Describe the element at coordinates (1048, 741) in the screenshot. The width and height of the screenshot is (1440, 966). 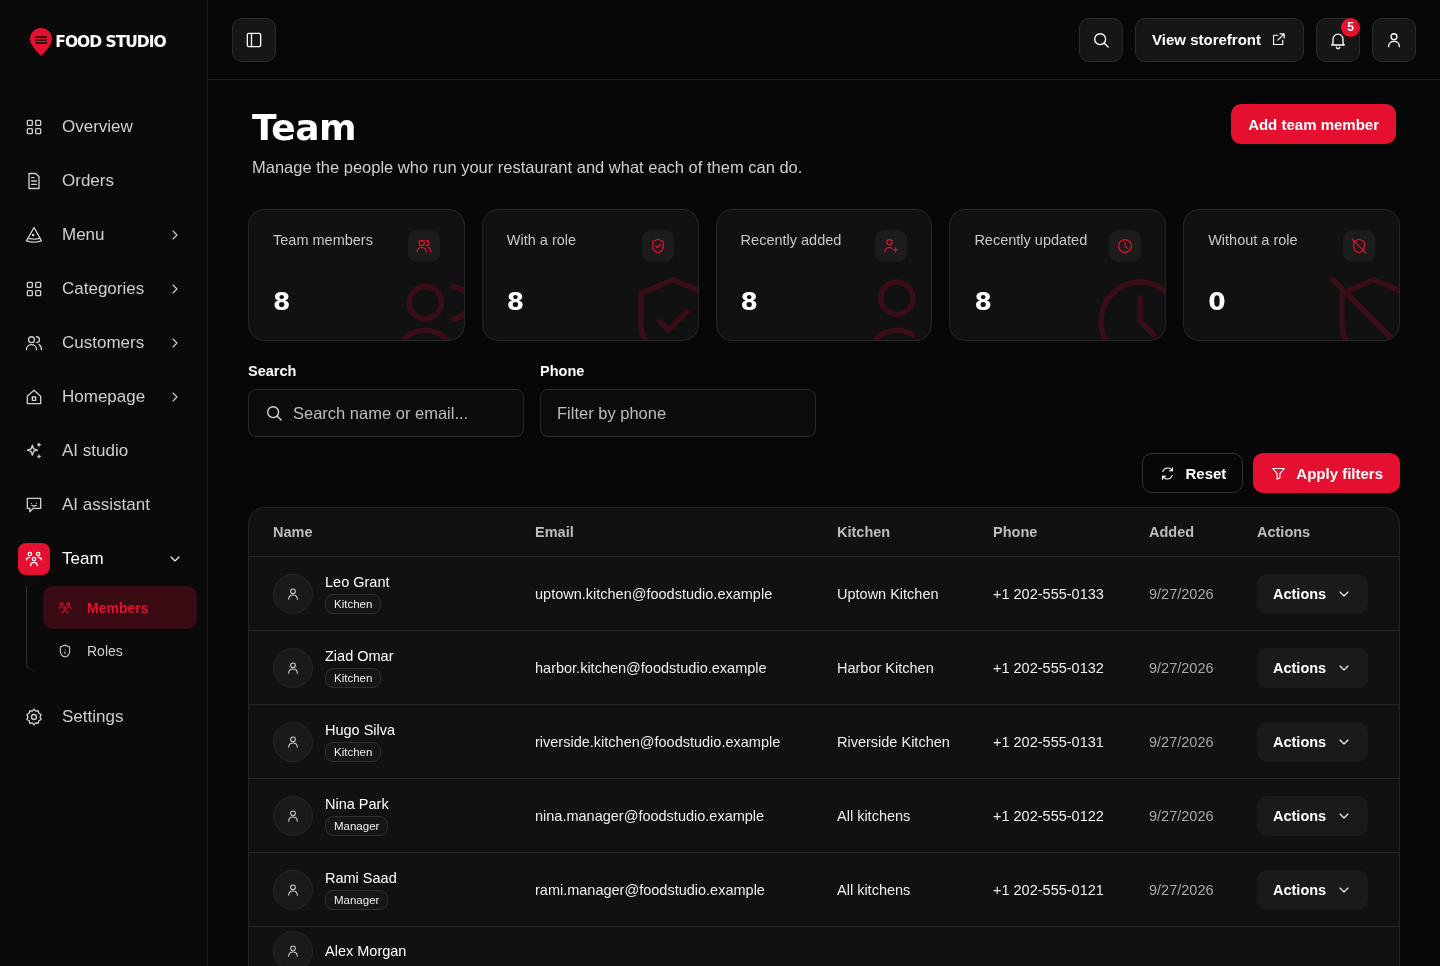
I see `phone-text: +1 202-555-0131` at that location.